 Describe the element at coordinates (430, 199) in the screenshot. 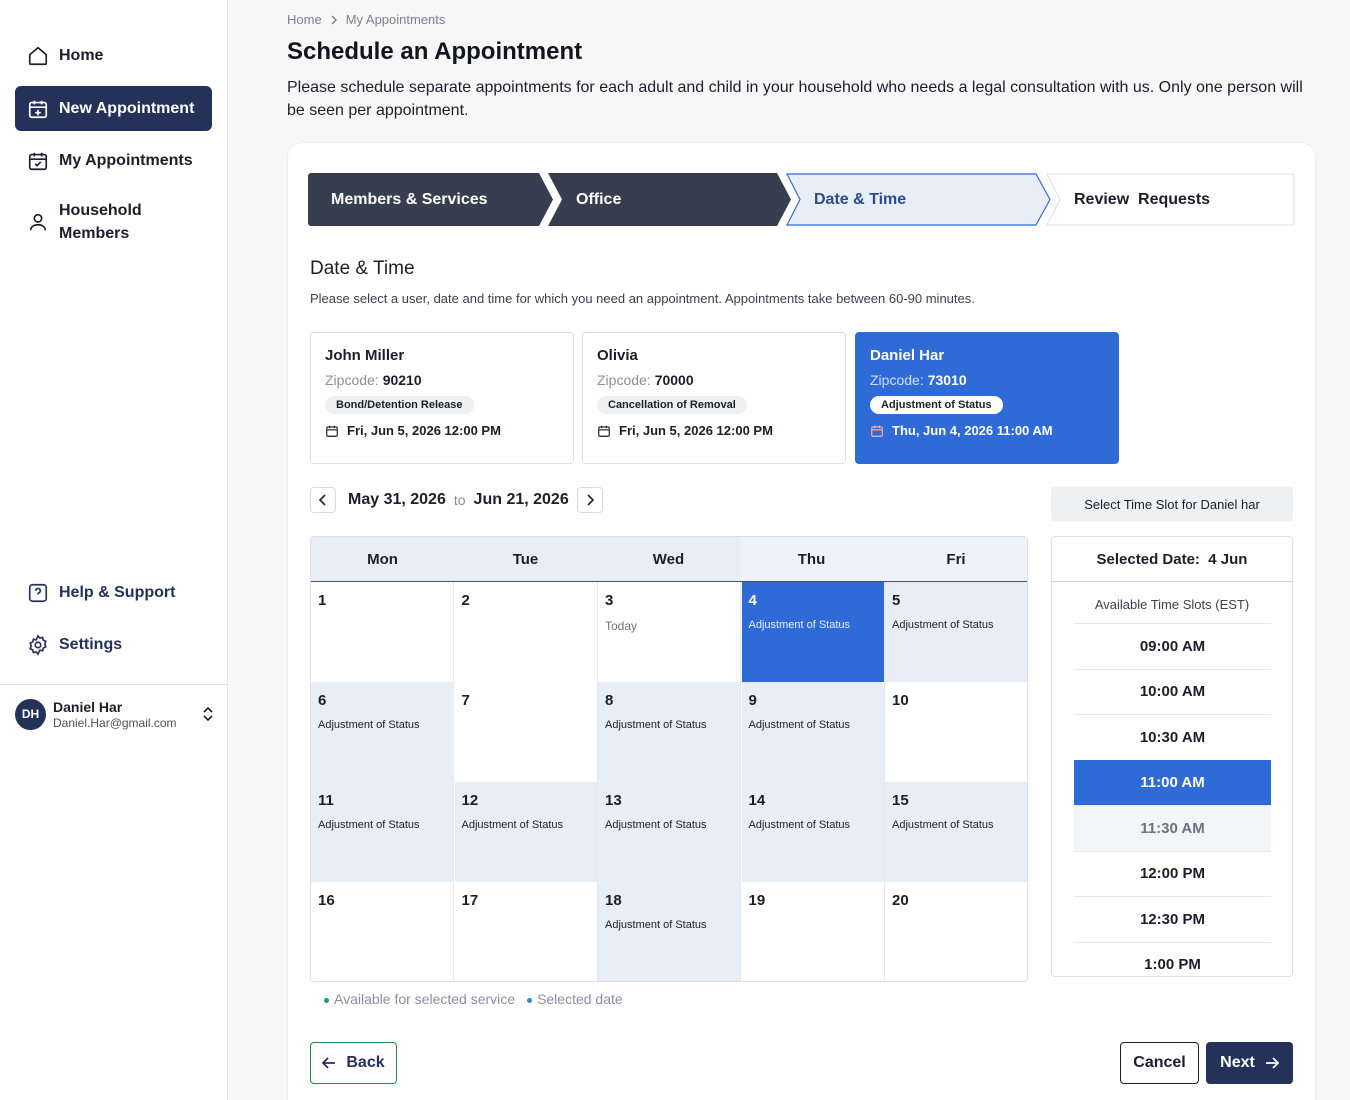

I see `step-members-services: Members & Services` at that location.